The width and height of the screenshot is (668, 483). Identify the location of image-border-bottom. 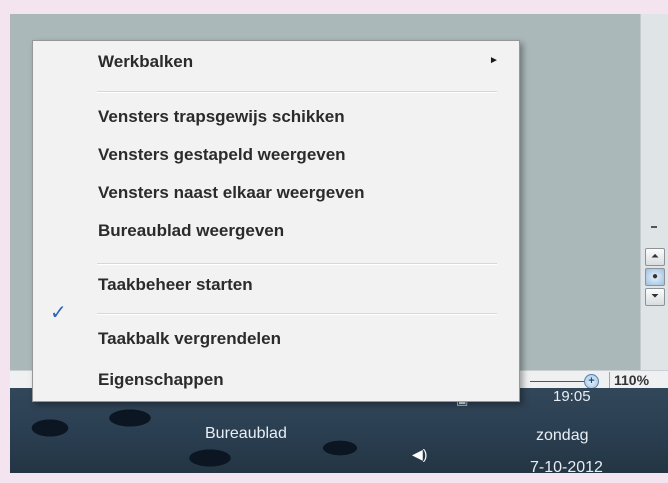
(334, 478).